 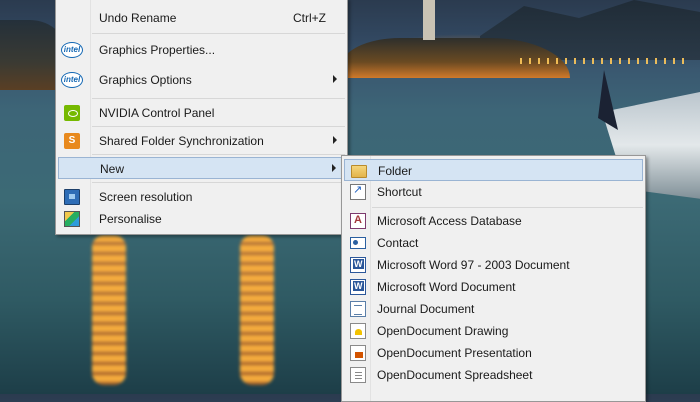 I want to click on personalise-icon, so click(x=72, y=219).